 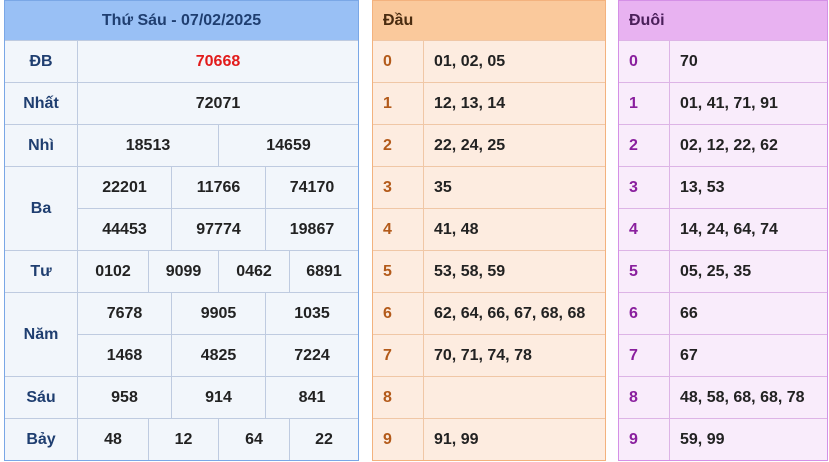 I want to click on prize-row-nhi: Nhì 18513 14659, so click(x=181, y=145).